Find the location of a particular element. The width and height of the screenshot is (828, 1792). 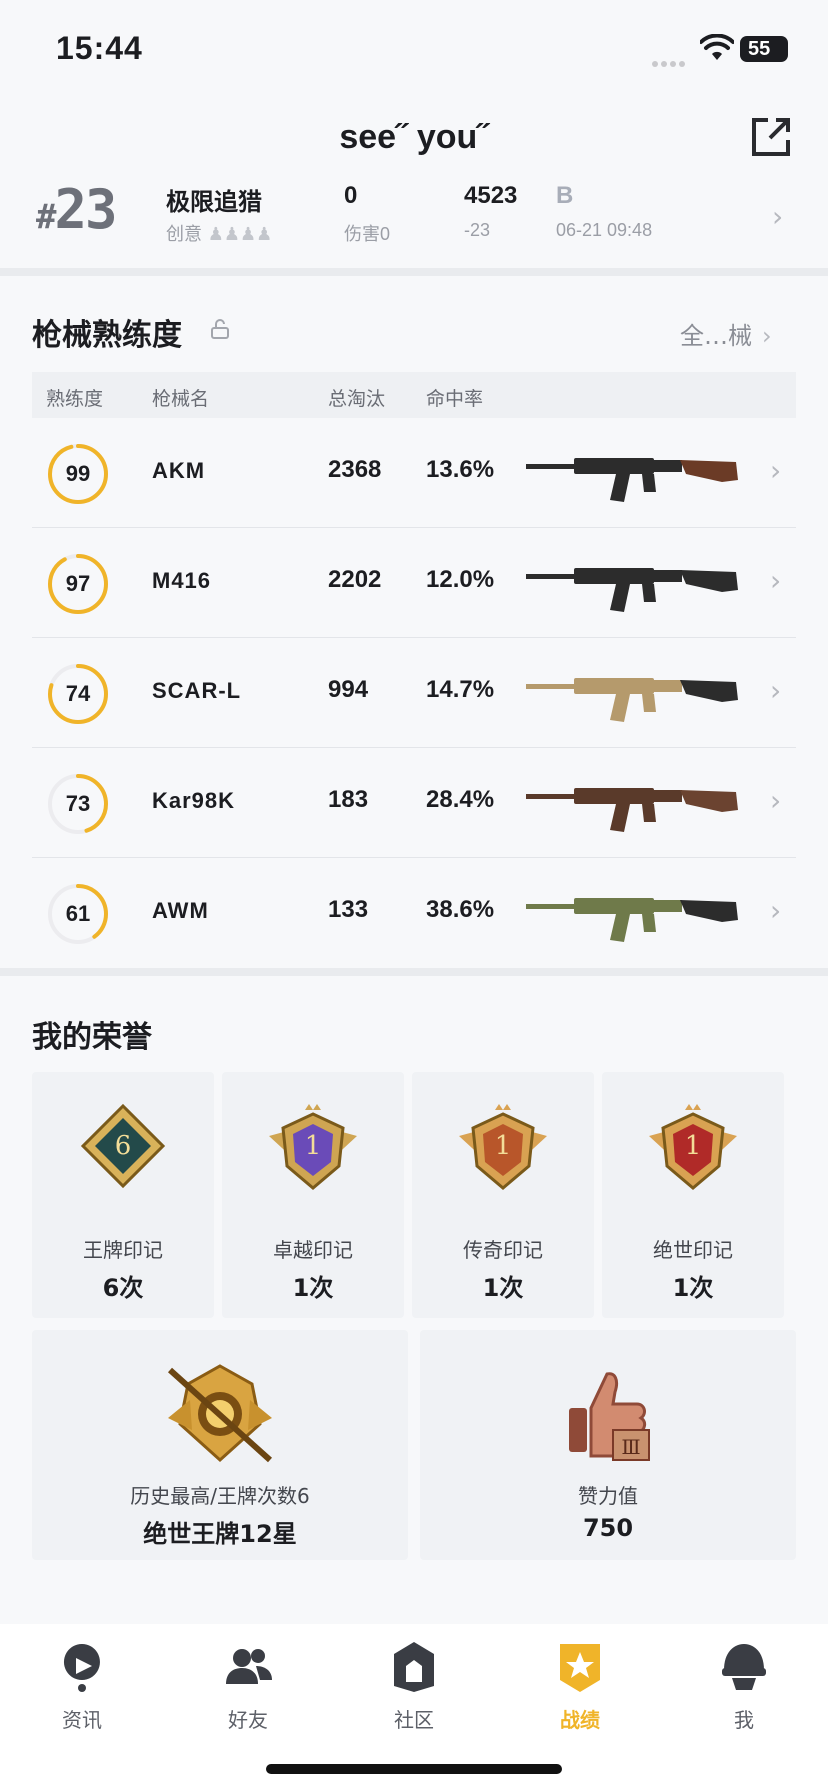

mastery-ring: 97 is located at coordinates (78, 584).